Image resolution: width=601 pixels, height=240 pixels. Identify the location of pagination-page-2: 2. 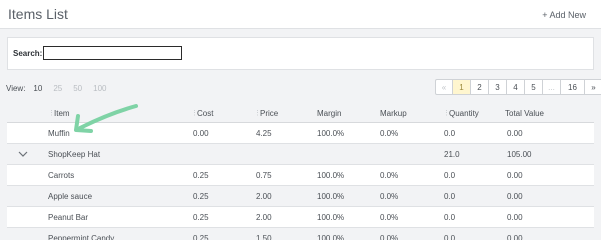
(480, 87).